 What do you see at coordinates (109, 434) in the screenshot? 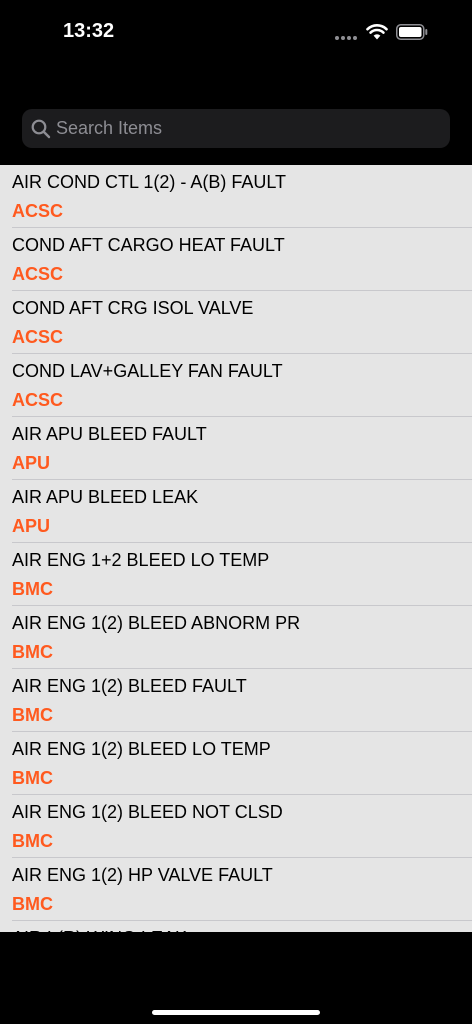
I see `item-title: AIR APU BLEED FAULT` at bounding box center [109, 434].